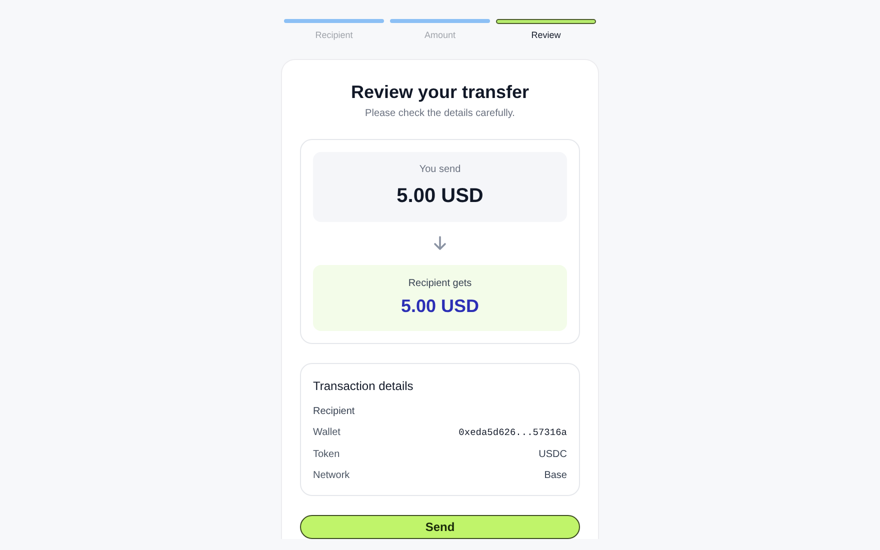  Describe the element at coordinates (440, 283) in the screenshot. I see `receive-label: Recipient gets` at that location.